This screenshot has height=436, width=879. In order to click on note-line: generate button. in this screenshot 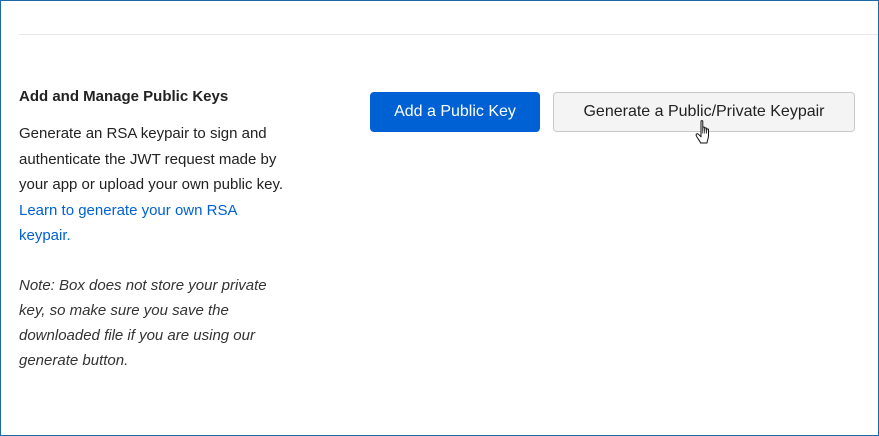, I will do `click(74, 360)`.